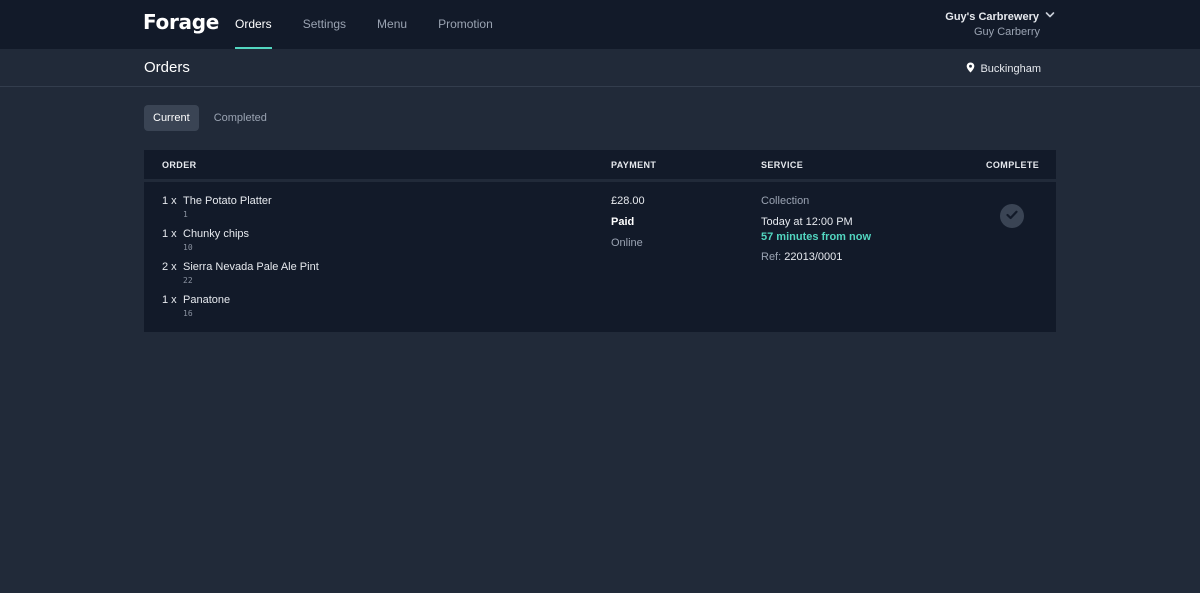 The width and height of the screenshot is (1200, 593). I want to click on nav-settings: Settings, so click(324, 24).